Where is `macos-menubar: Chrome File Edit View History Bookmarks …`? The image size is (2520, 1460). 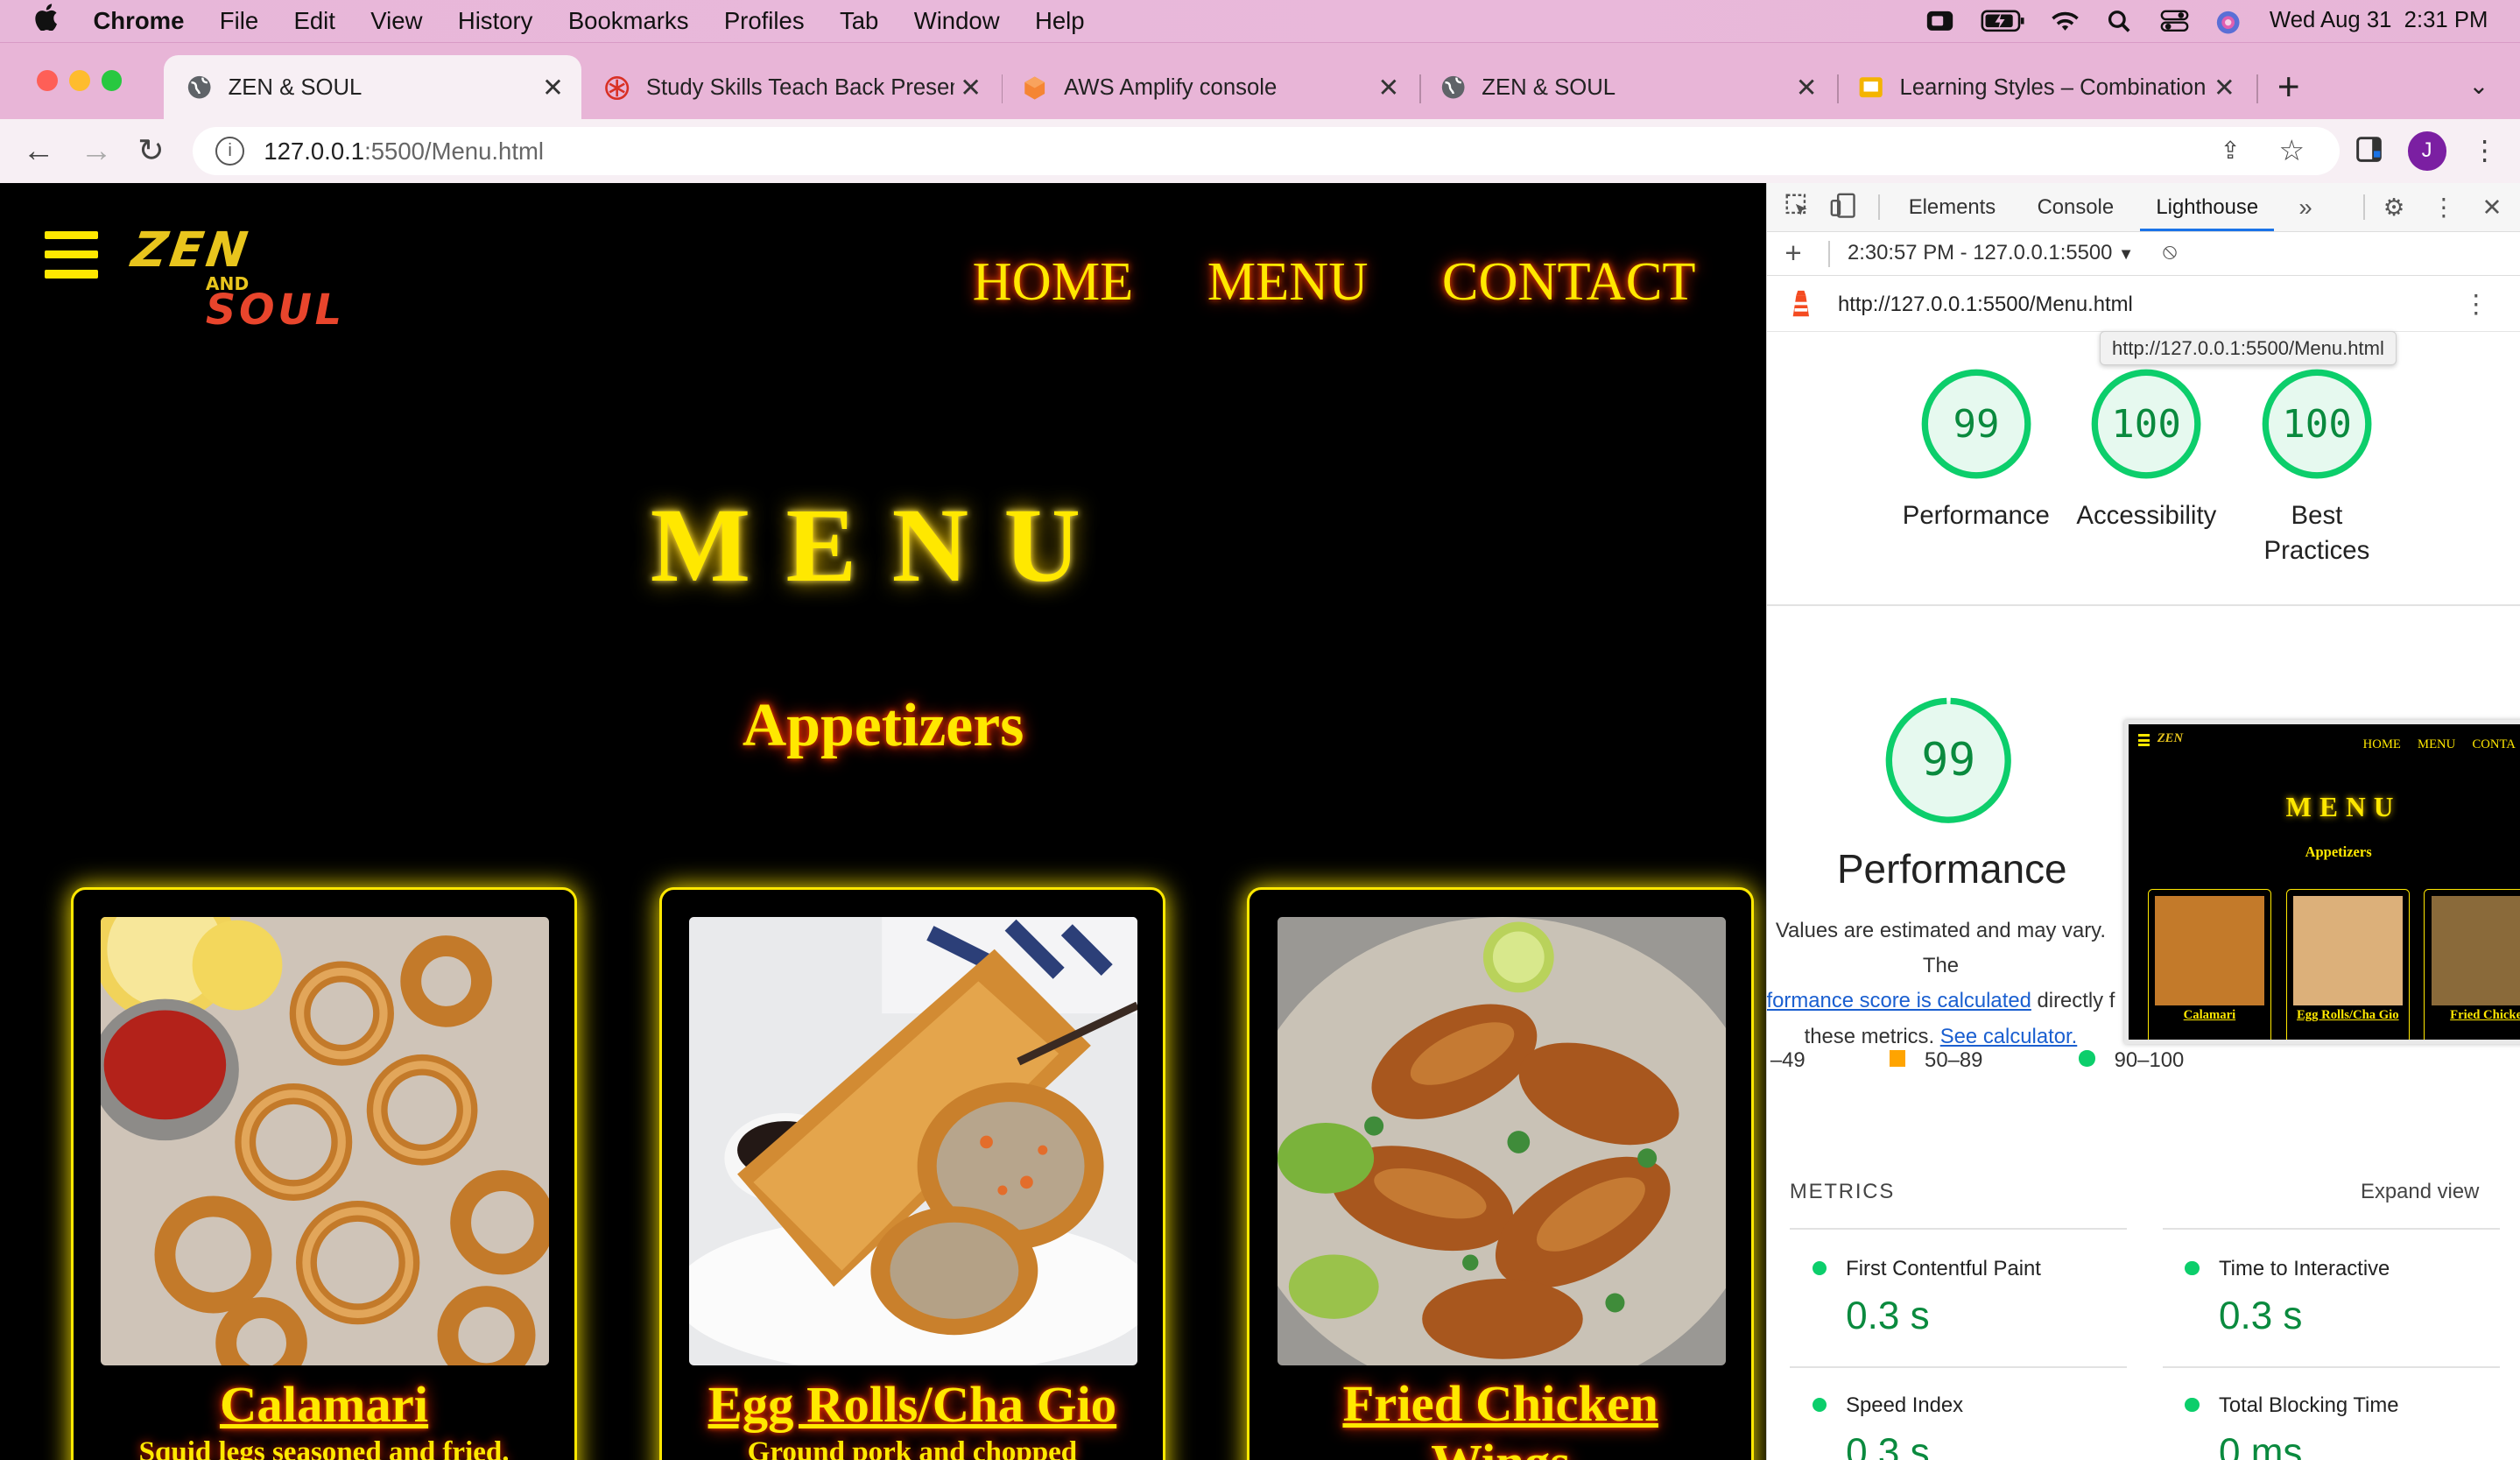
macos-menubar: Chrome File Edit View History Bookmarks … is located at coordinates (1260, 21).